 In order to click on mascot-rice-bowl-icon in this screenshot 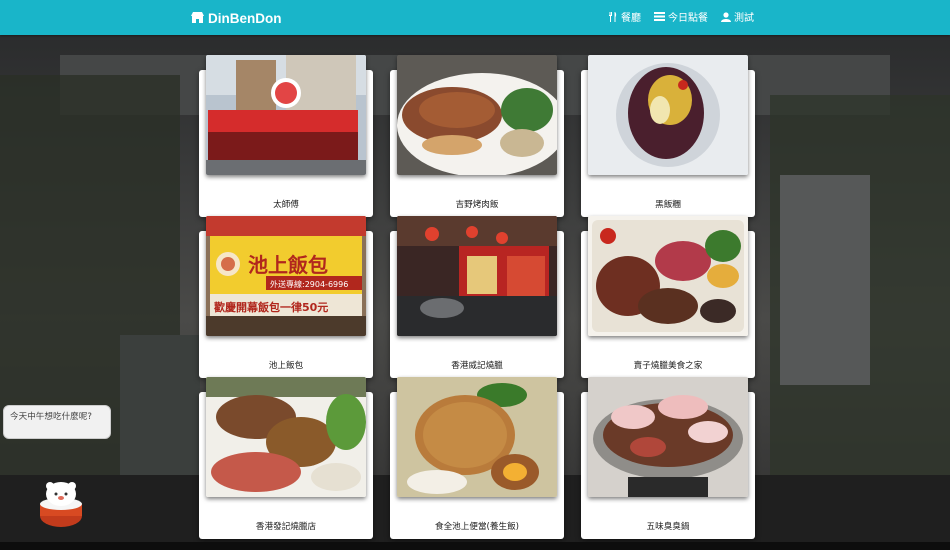, I will do `click(61, 502)`.